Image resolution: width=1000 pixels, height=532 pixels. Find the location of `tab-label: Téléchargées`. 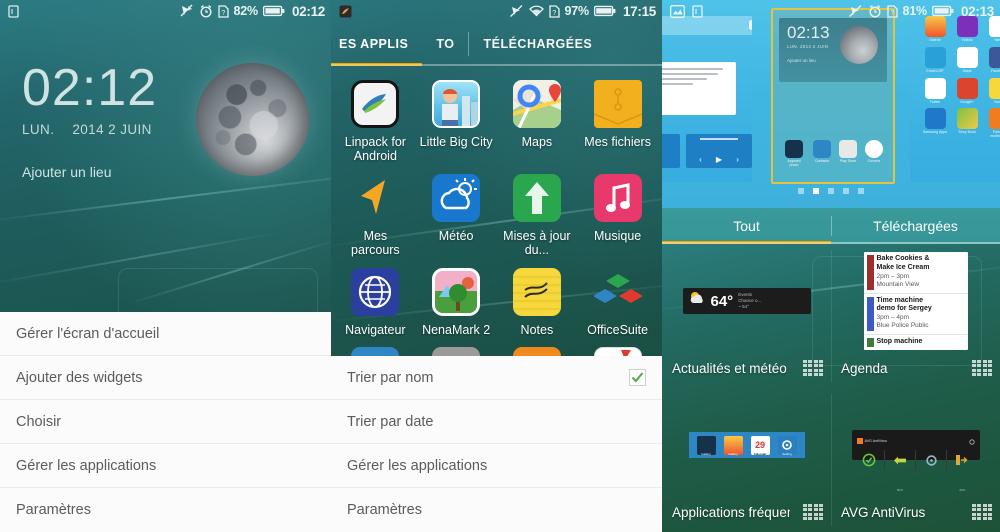

tab-label: Téléchargées is located at coordinates (915, 226).